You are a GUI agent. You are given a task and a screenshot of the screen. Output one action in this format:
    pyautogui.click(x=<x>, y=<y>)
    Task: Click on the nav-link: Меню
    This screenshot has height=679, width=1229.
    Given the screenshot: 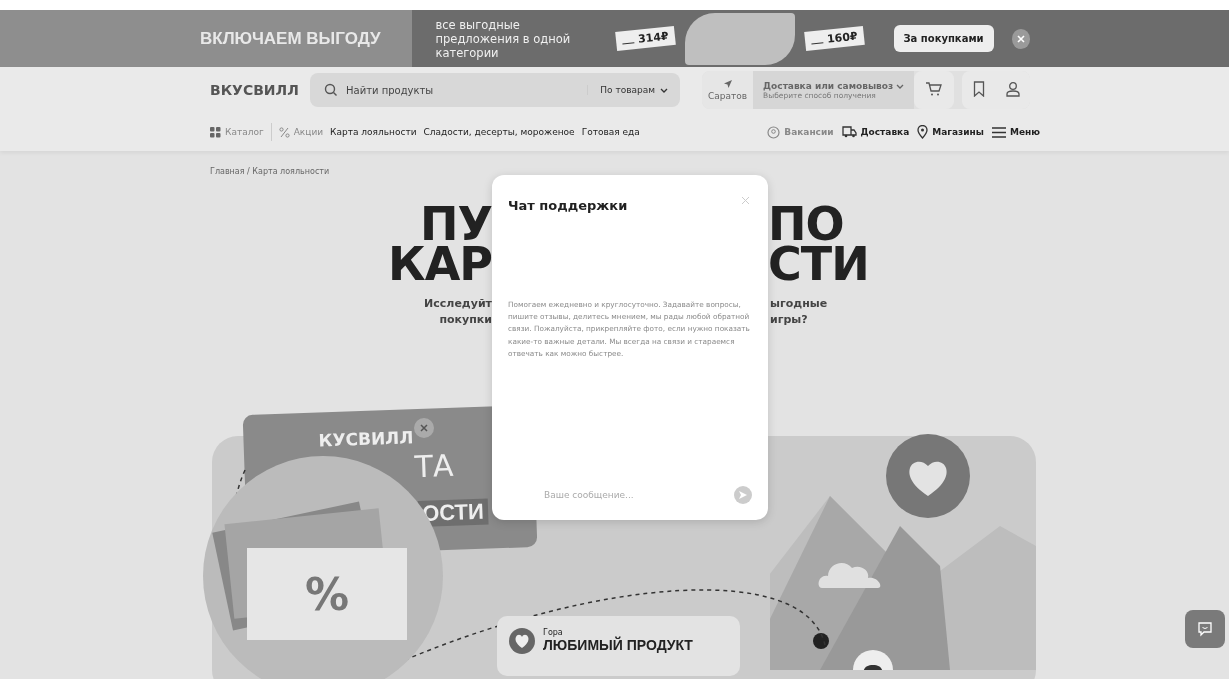 What is the action you would take?
    pyautogui.click(x=1015, y=132)
    